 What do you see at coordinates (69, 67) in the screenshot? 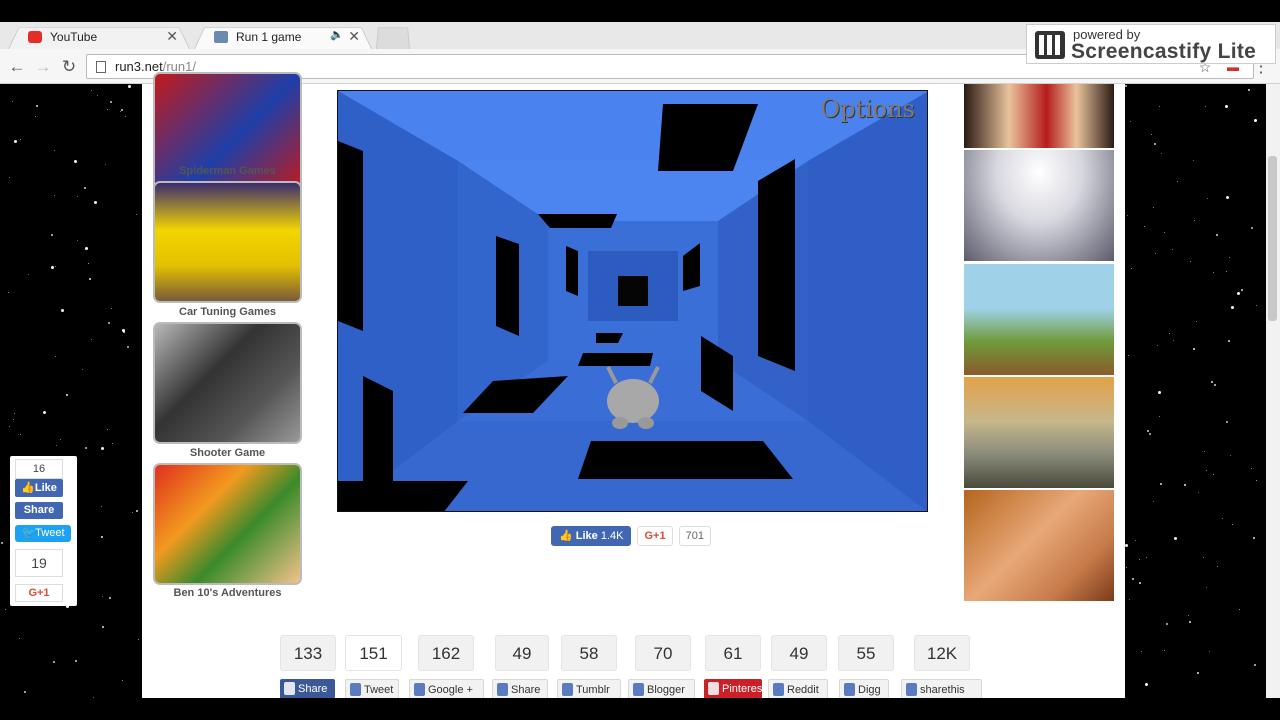
I see `reload-icon: ↻` at bounding box center [69, 67].